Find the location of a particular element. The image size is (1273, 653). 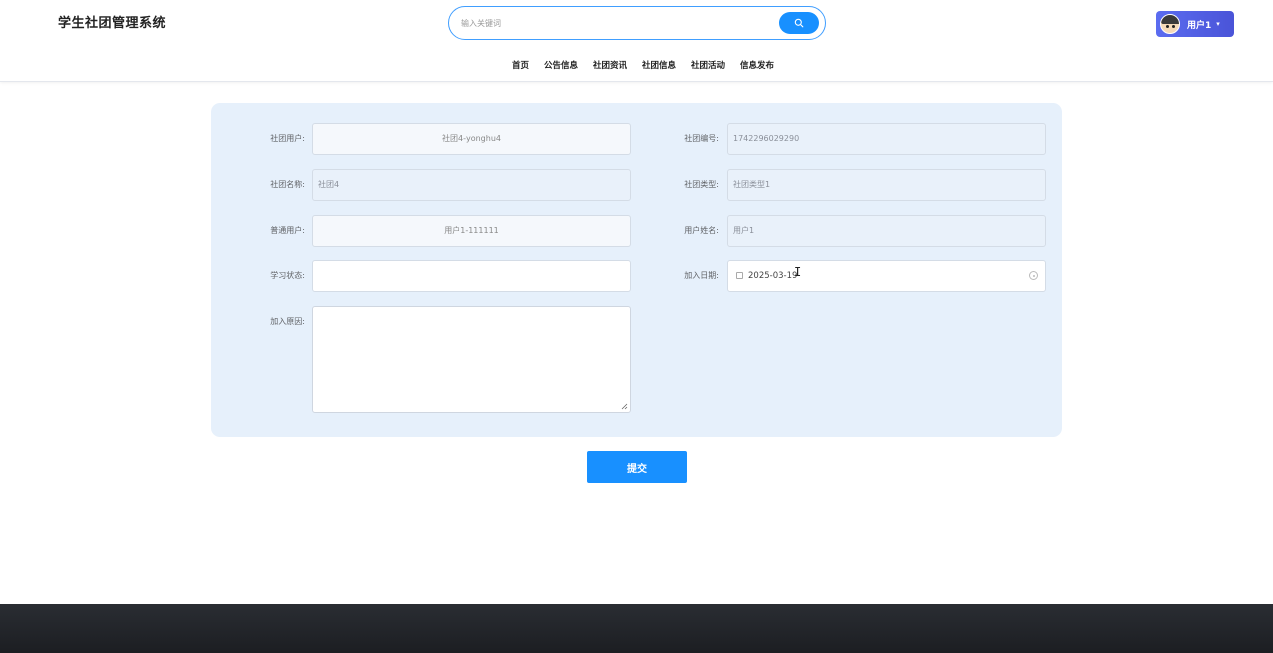

search-icon is located at coordinates (799, 23).